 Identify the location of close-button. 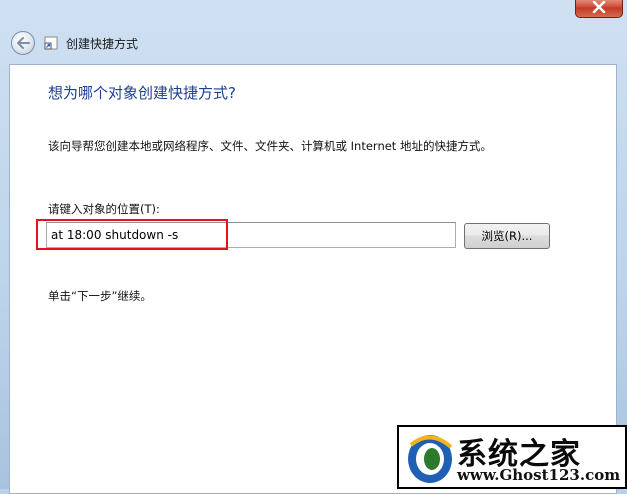
(599, 9).